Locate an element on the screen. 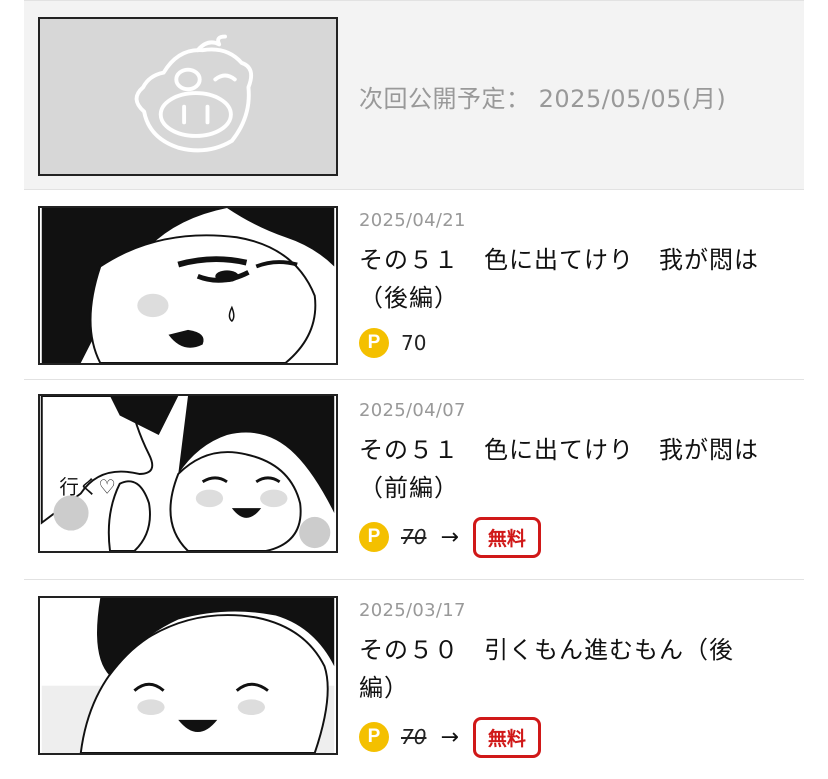 The width and height of the screenshot is (828, 779). episode-title-line1: その５０ 引くもん進むもん（後 is located at coordinates (546, 650).